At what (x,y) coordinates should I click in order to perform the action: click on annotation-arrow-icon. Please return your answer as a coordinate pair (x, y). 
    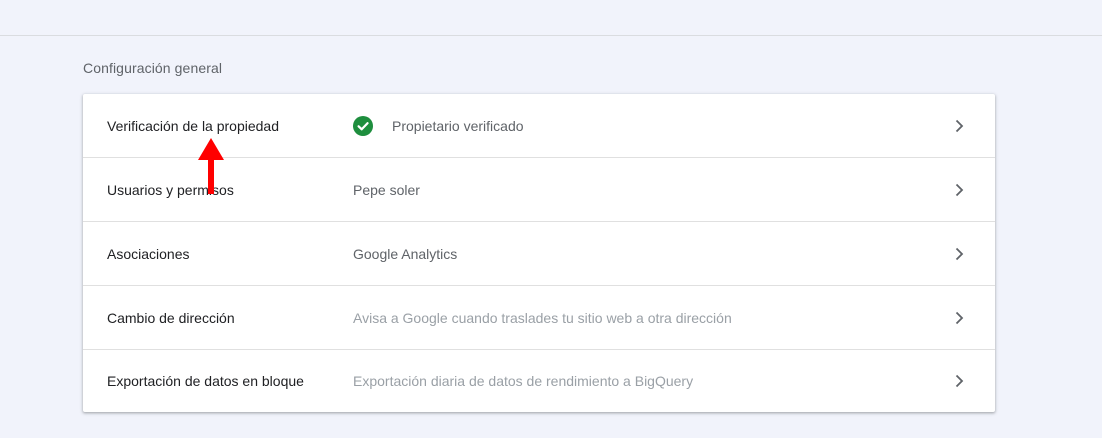
    Looking at the image, I should click on (211, 166).